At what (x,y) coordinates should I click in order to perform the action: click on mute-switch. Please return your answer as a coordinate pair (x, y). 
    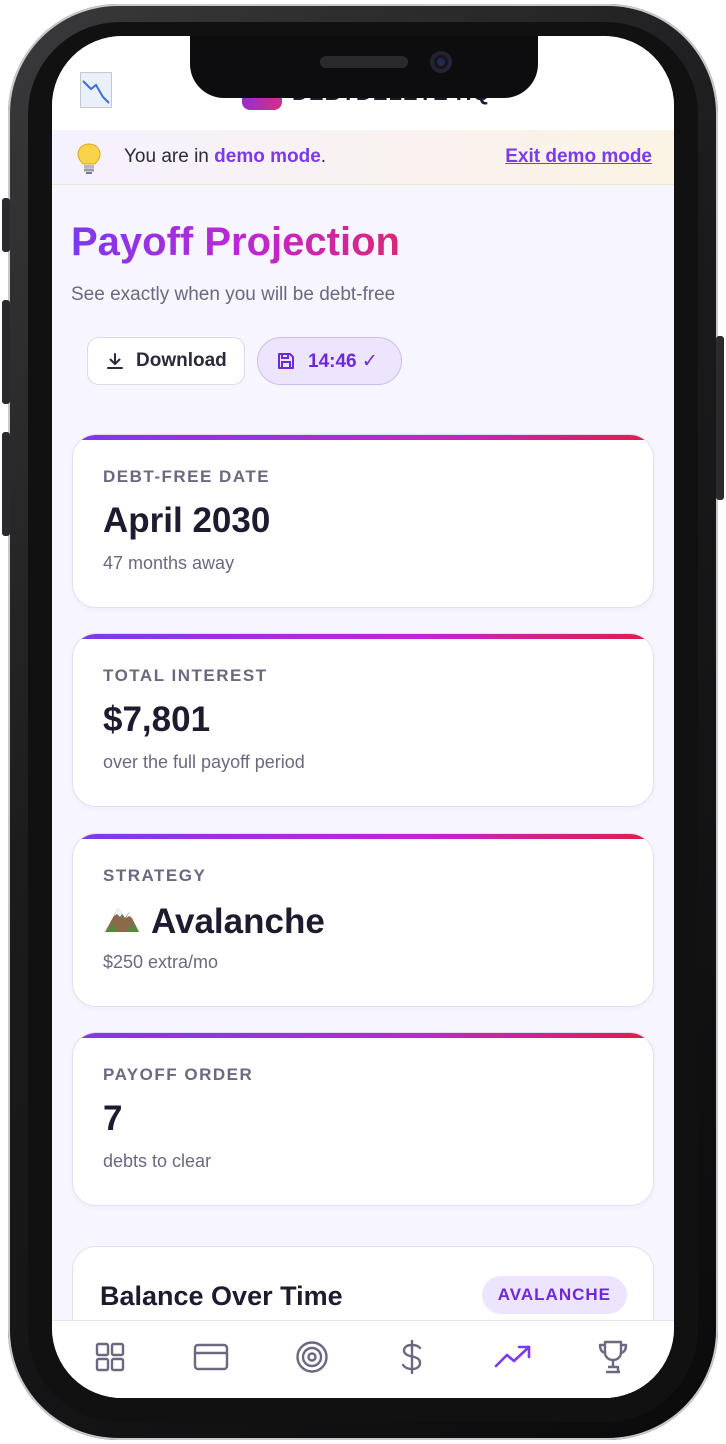
    Looking at the image, I should click on (6, 225).